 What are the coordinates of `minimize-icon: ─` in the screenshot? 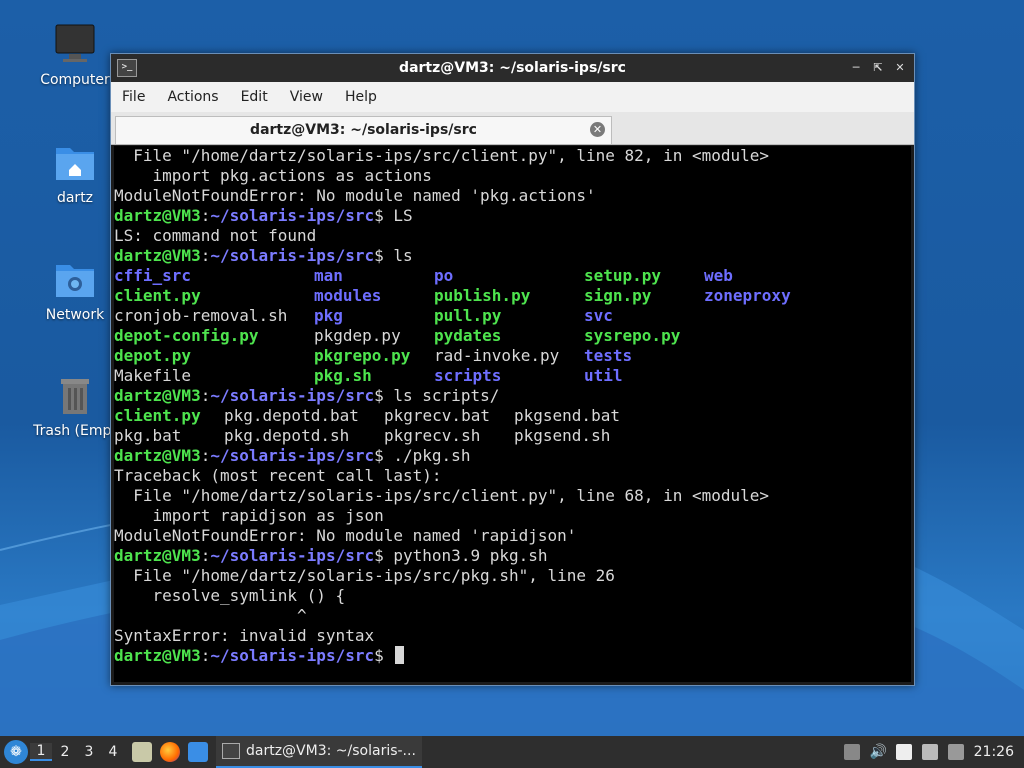 It's located at (856, 68).